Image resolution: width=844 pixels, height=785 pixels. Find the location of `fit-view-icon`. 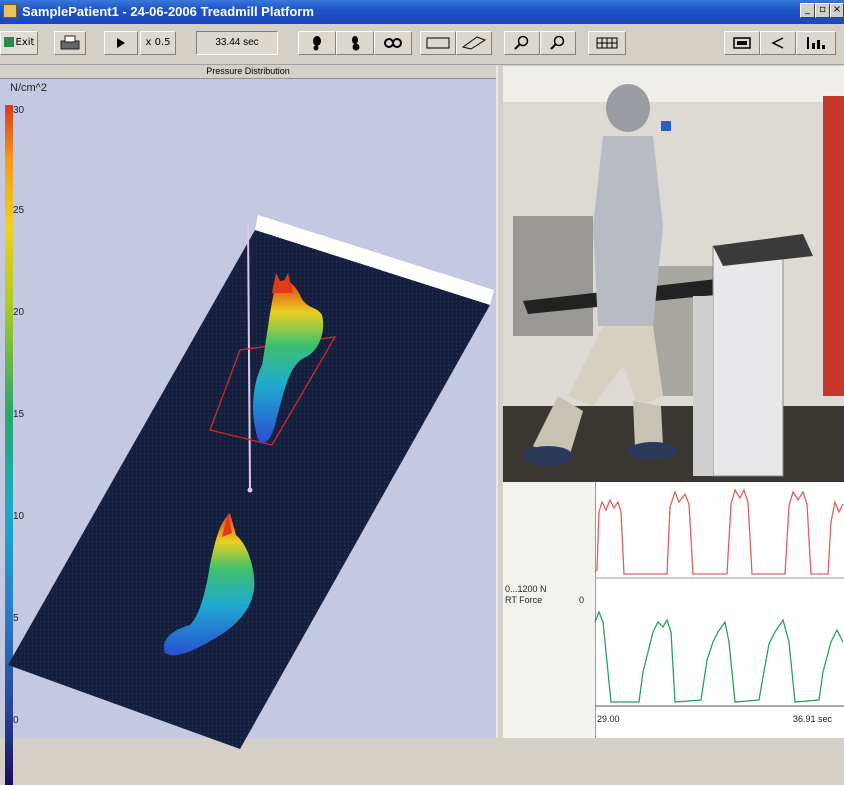

fit-view-icon is located at coordinates (742, 43).